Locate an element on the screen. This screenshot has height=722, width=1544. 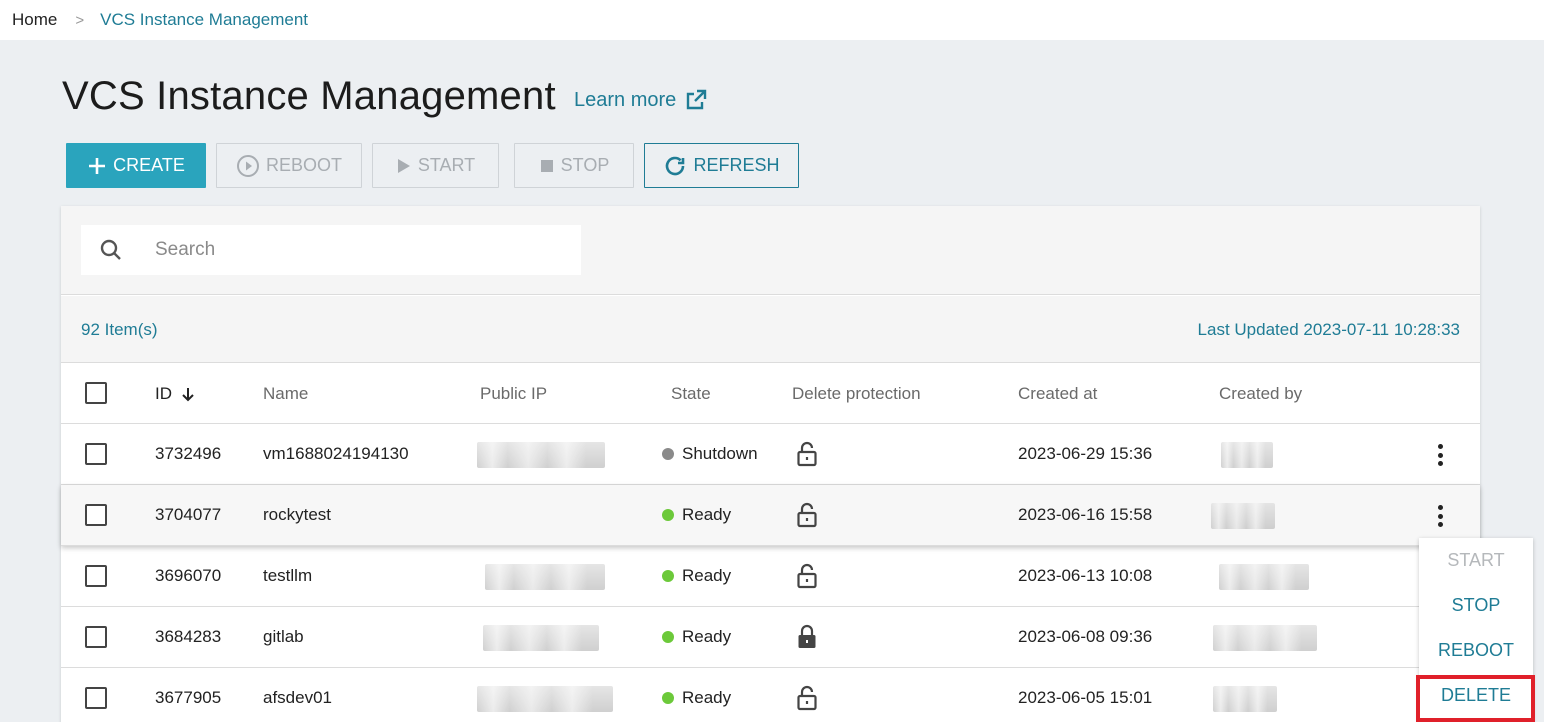
locked-icon is located at coordinates (807, 639).